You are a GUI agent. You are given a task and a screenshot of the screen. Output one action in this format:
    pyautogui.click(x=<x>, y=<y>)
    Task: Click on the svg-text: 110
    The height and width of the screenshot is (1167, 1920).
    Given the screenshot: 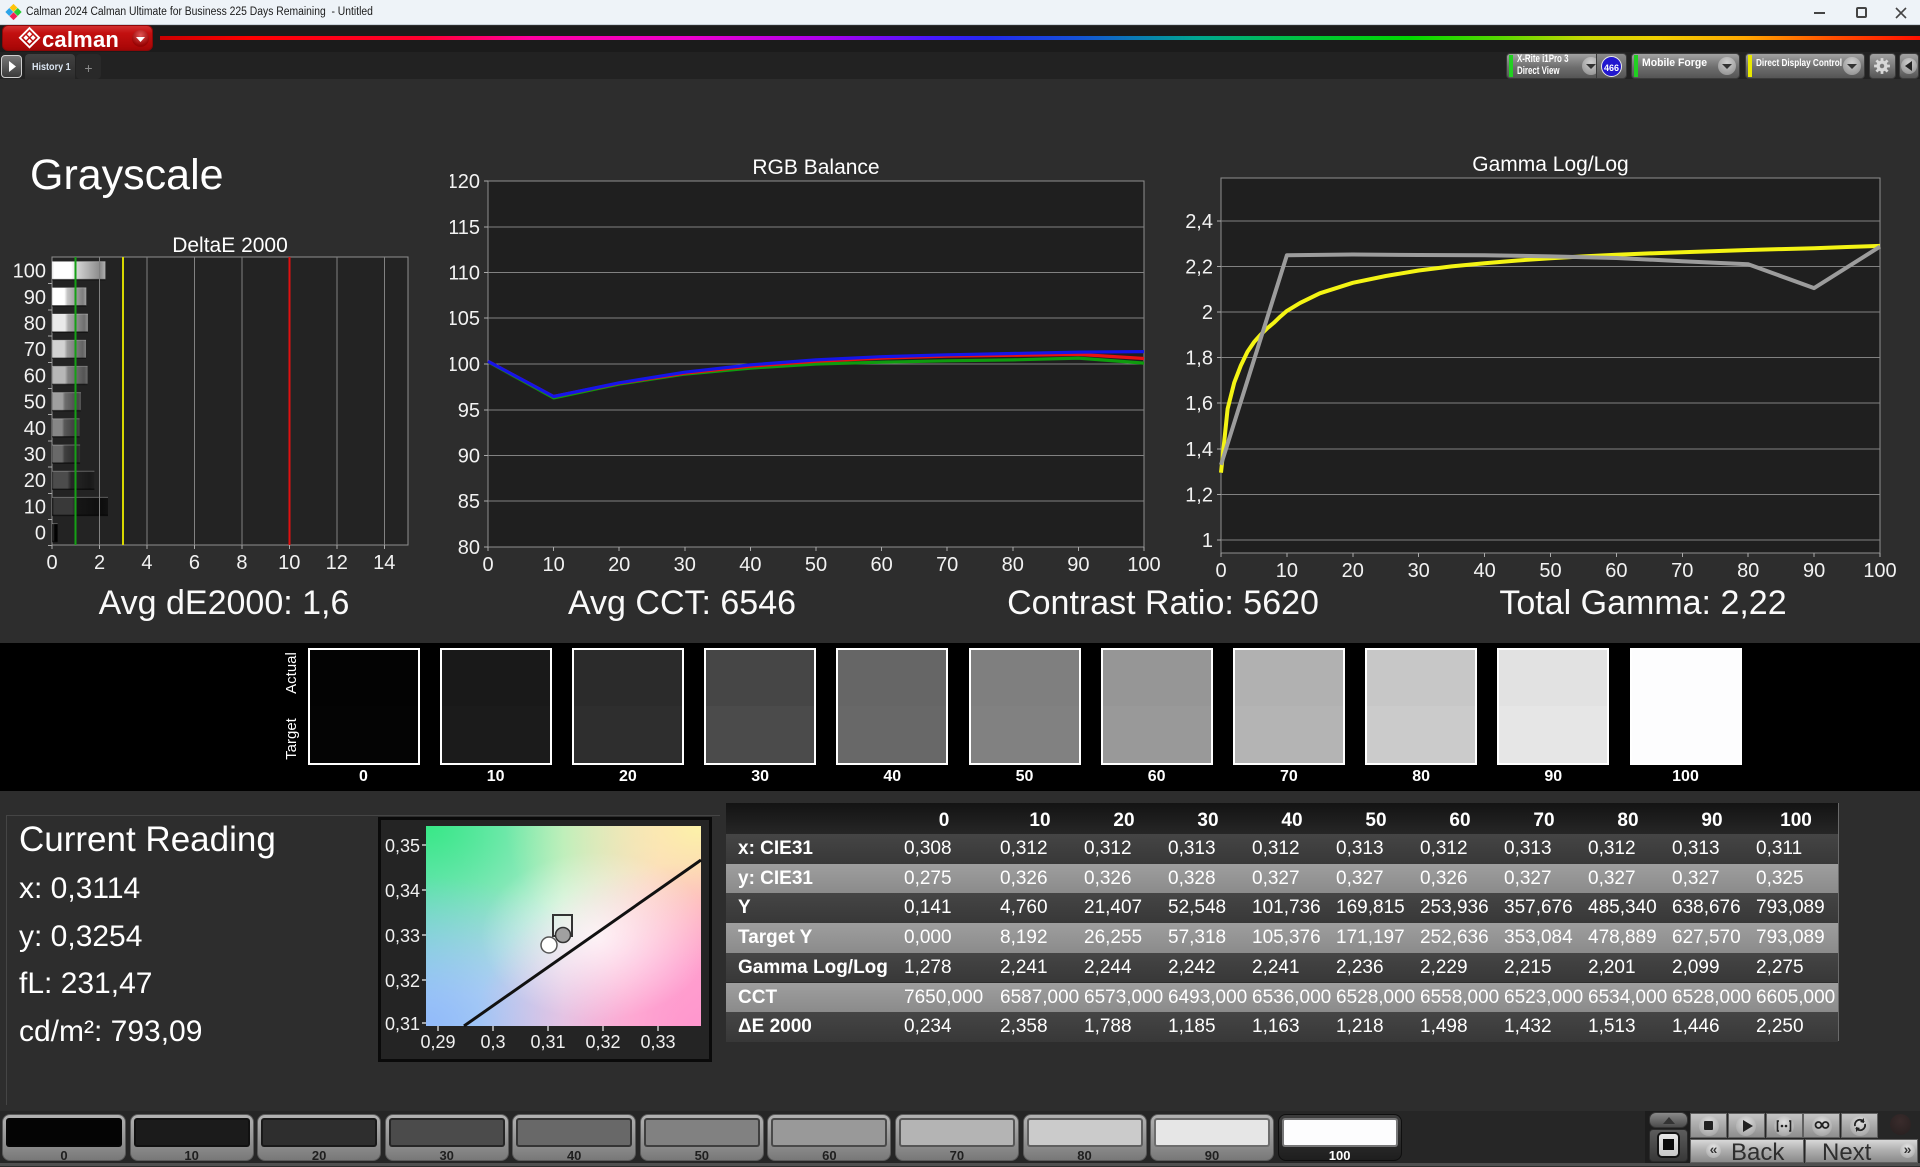 What is the action you would take?
    pyautogui.click(x=465, y=274)
    